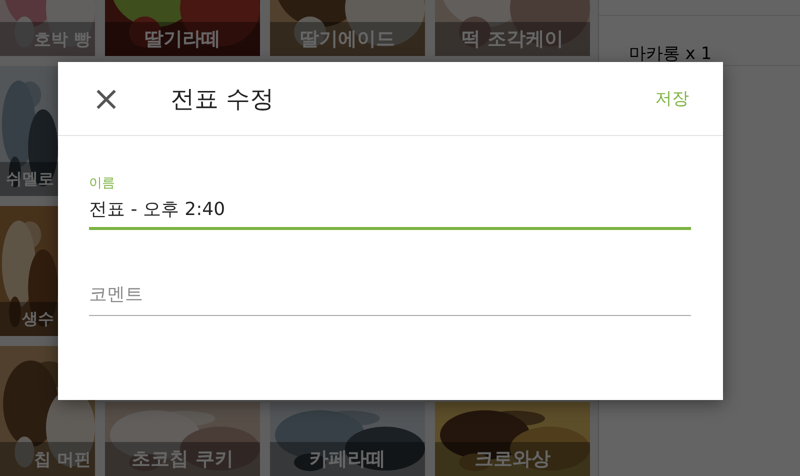 This screenshot has width=800, height=476. What do you see at coordinates (672, 98) in the screenshot?
I see `save-button: 저장` at bounding box center [672, 98].